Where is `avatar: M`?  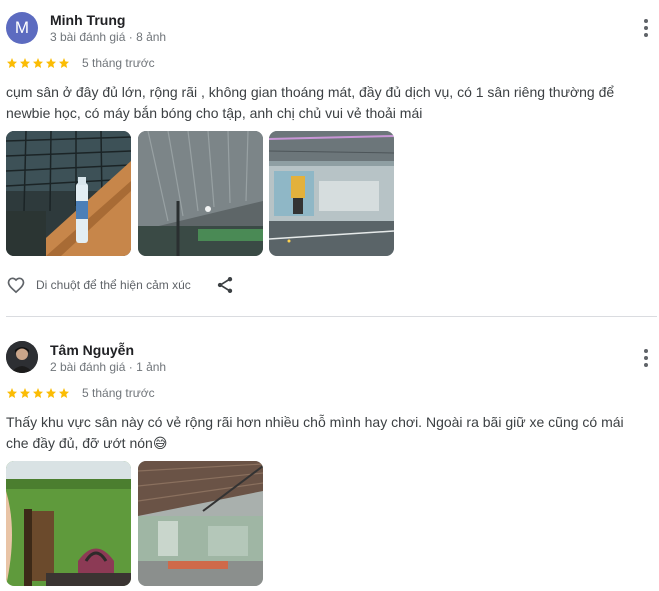
avatar: M is located at coordinates (22, 28).